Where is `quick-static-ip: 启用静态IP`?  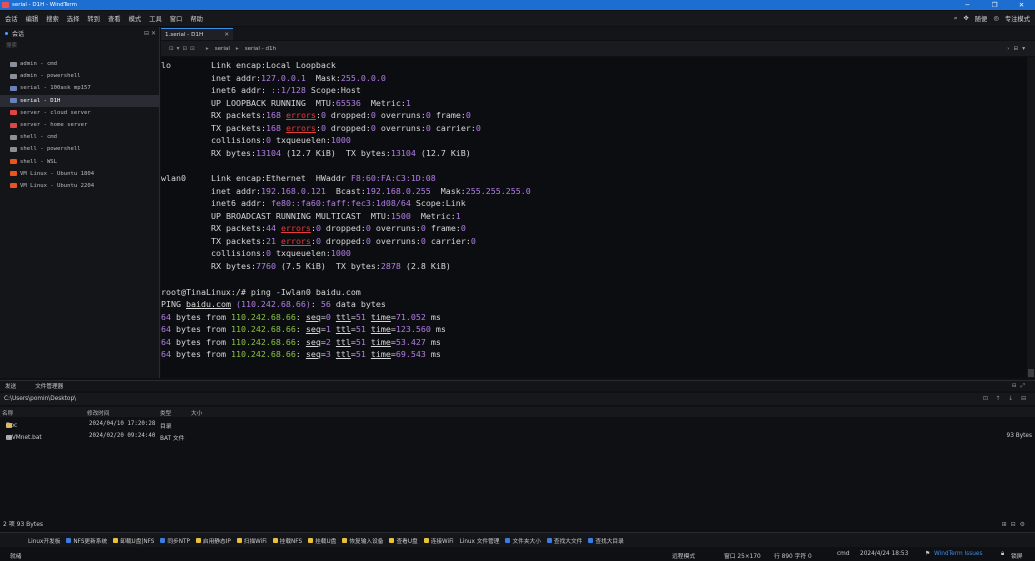
quick-static-ip: 启用静态IP is located at coordinates (213, 540).